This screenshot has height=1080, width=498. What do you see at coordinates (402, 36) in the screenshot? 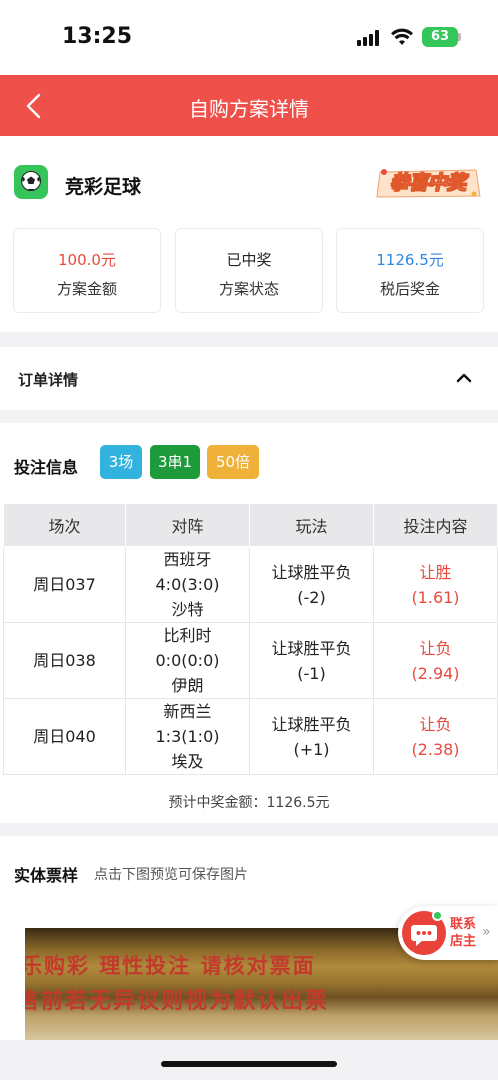
I see `wifi-icon` at bounding box center [402, 36].